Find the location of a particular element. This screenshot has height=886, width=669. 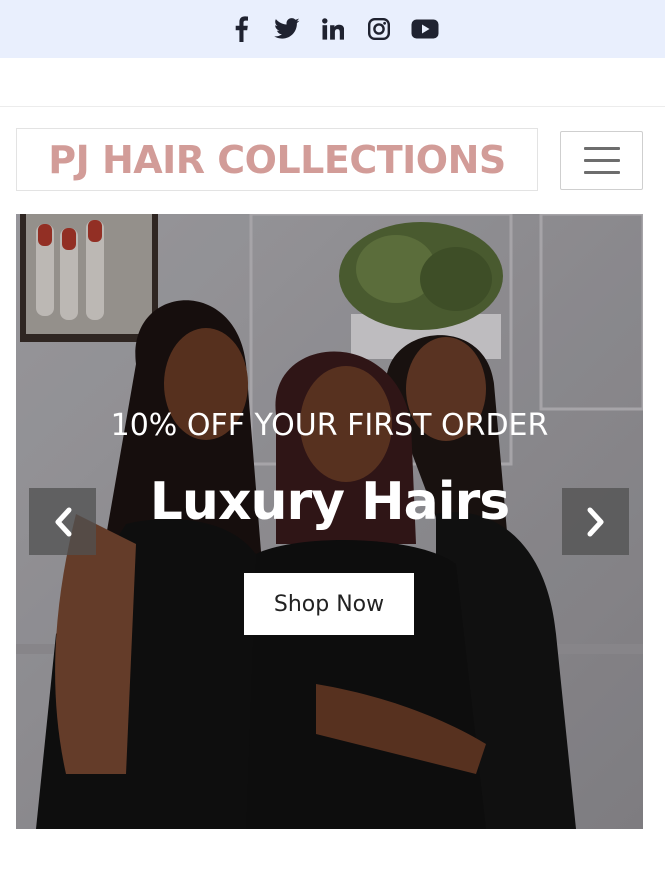

menu-toggle-button is located at coordinates (601, 160).